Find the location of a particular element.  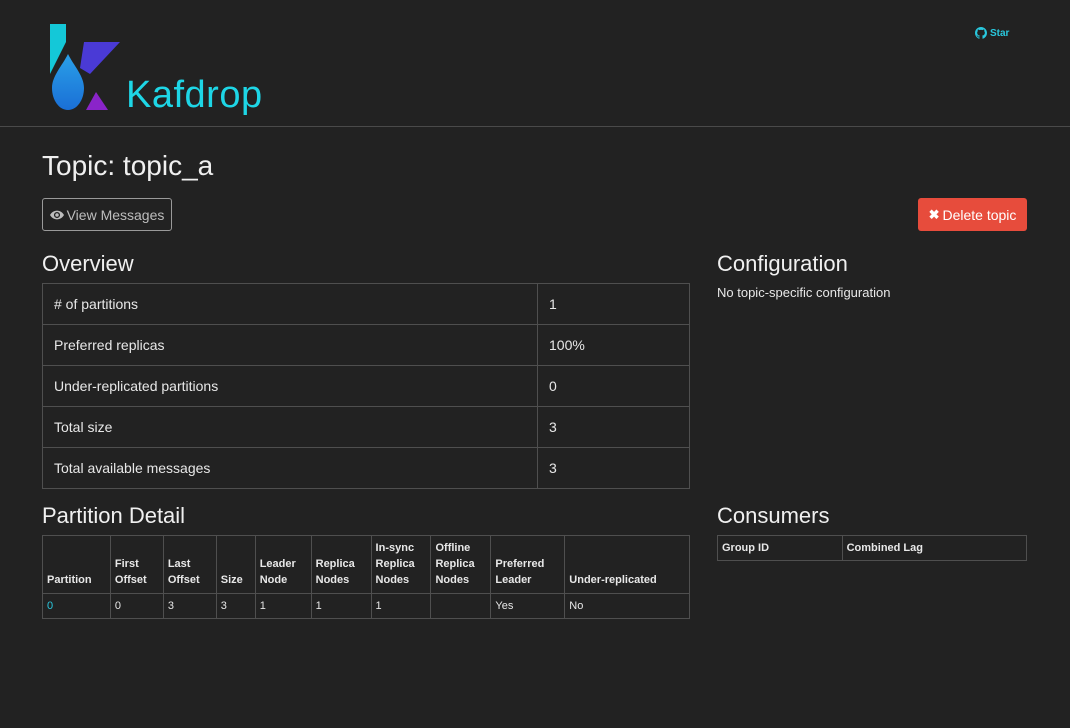

partition-column-header: In-sync Replica Nodes is located at coordinates (401, 564).